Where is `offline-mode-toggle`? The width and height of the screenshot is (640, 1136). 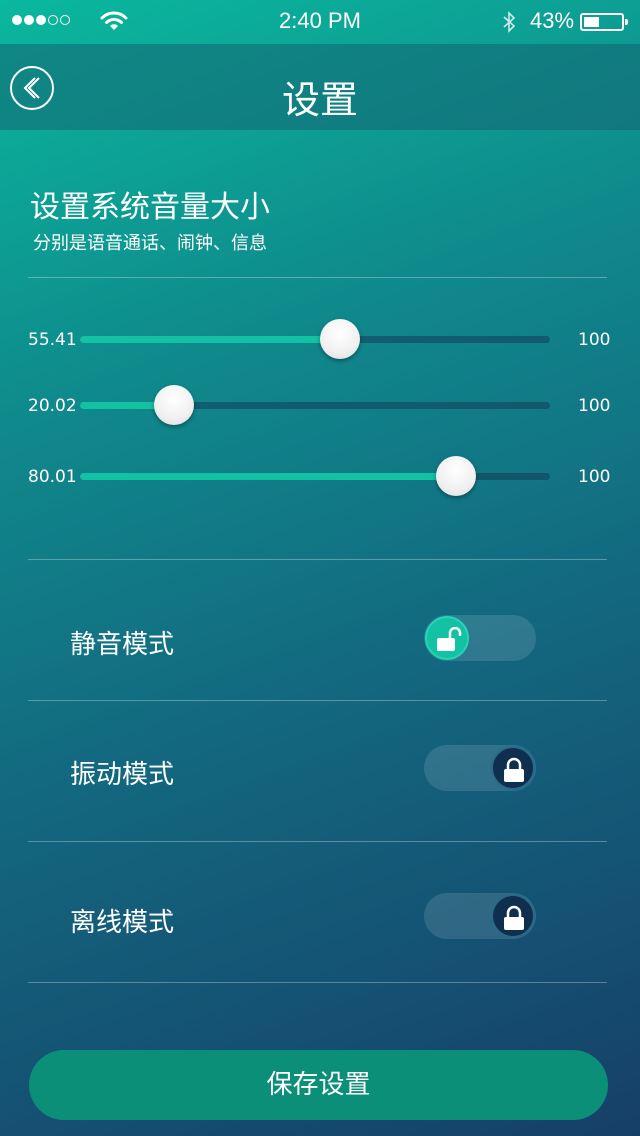
offline-mode-toggle is located at coordinates (480, 916).